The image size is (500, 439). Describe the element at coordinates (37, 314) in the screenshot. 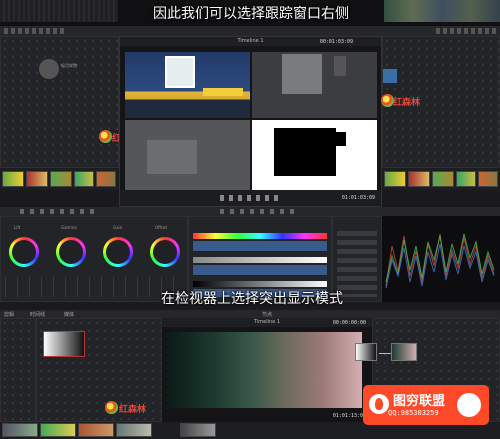

I see `tab-timeline: 时间线` at that location.